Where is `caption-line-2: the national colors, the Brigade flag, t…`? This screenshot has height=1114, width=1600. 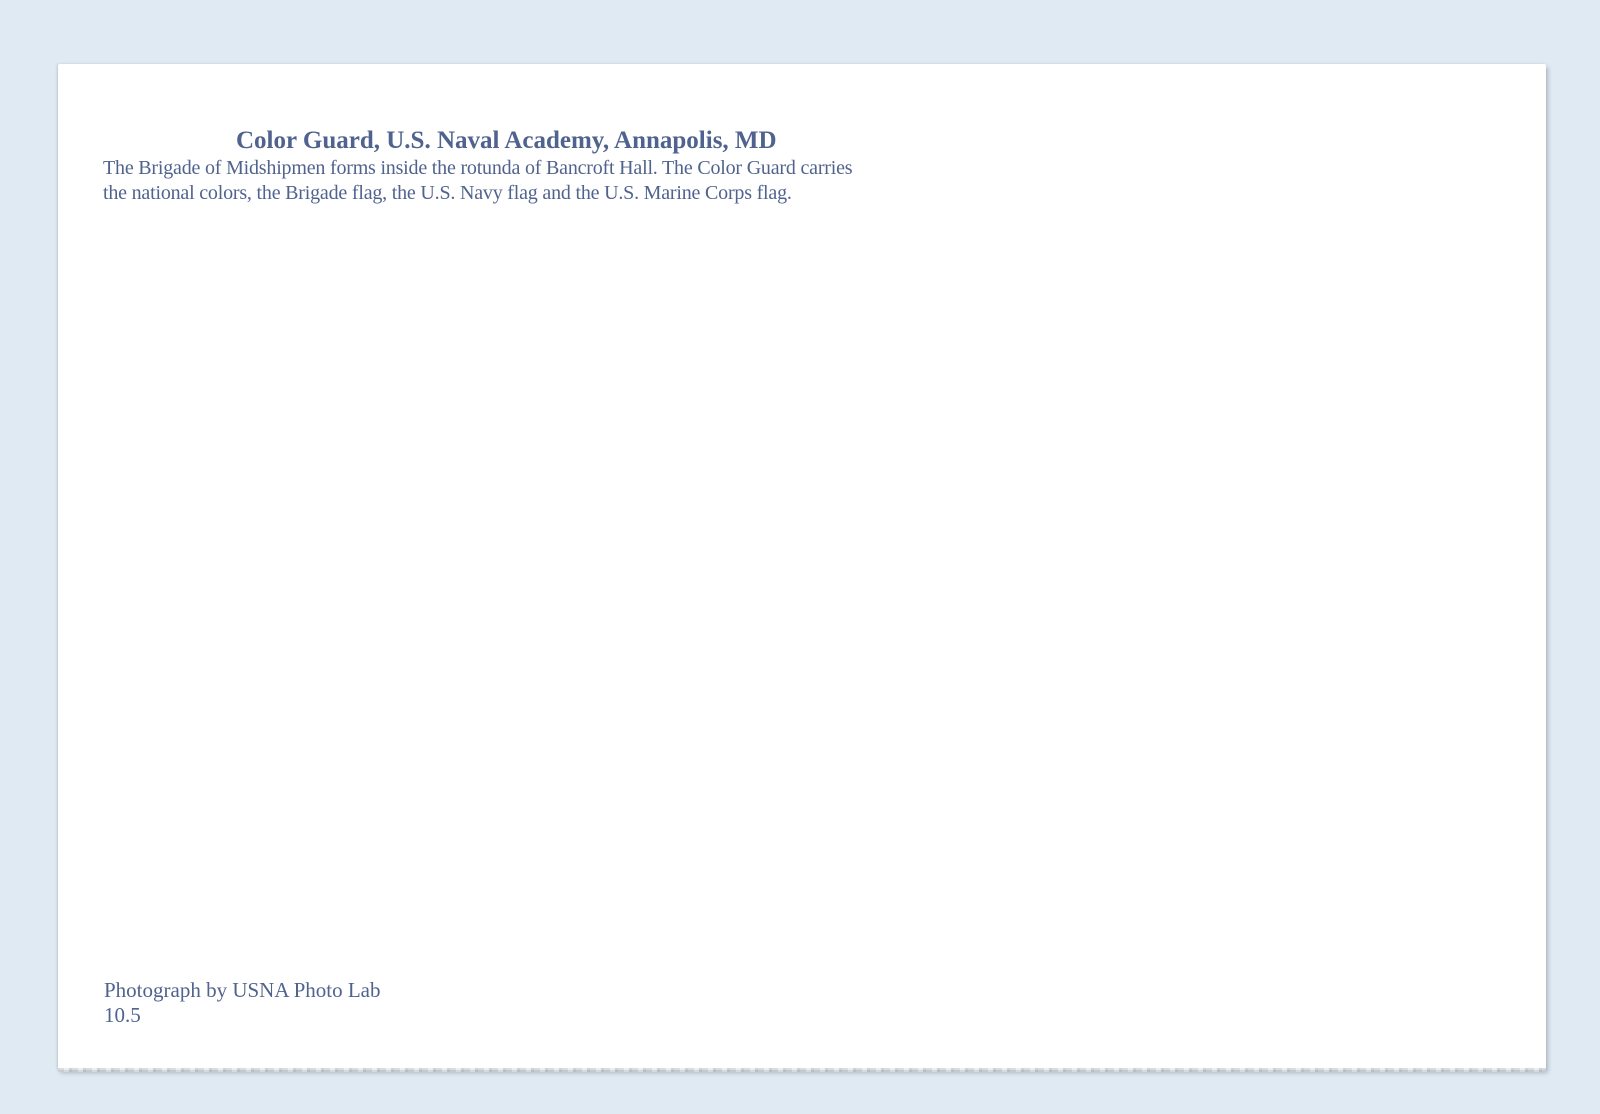
caption-line-2: the national colors, the Brigade flag, t… is located at coordinates (447, 193).